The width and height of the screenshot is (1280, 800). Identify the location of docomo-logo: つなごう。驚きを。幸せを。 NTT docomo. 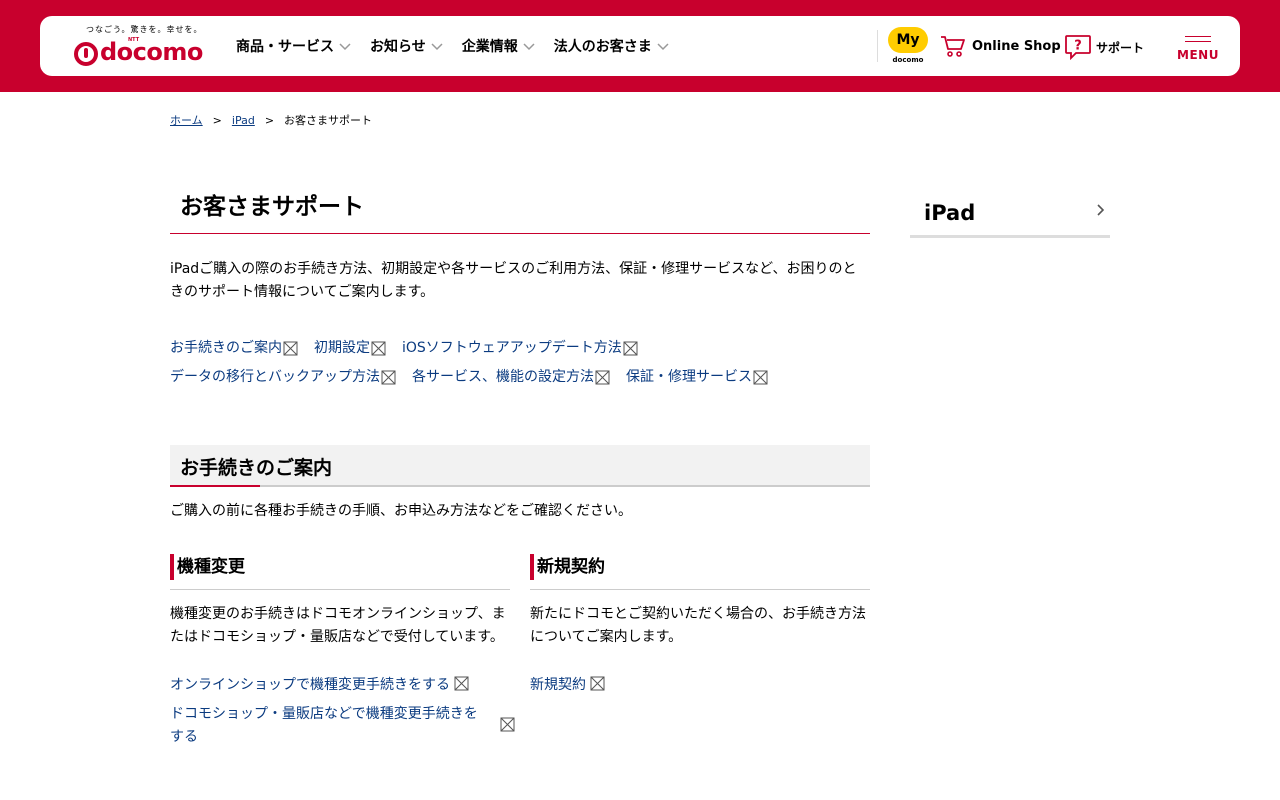
(142, 46).